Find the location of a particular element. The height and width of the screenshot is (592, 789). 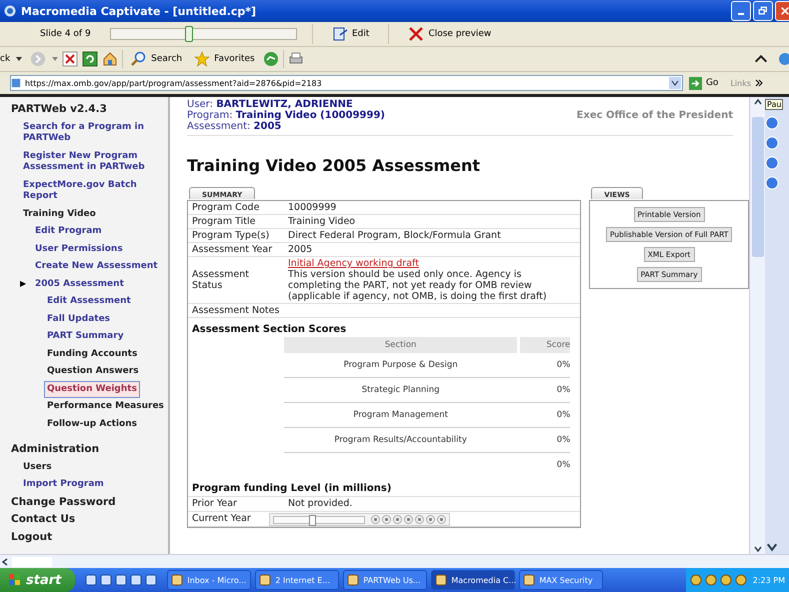

field-value: Training Video (10009999) is located at coordinates (310, 115).